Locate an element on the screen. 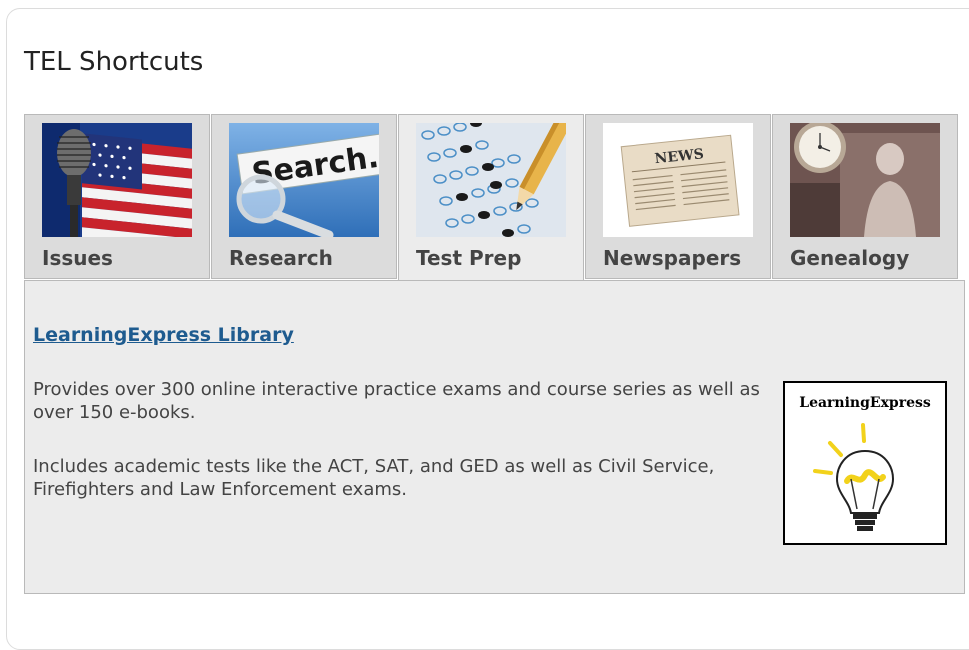  tab-issues: Issues is located at coordinates (117, 196).